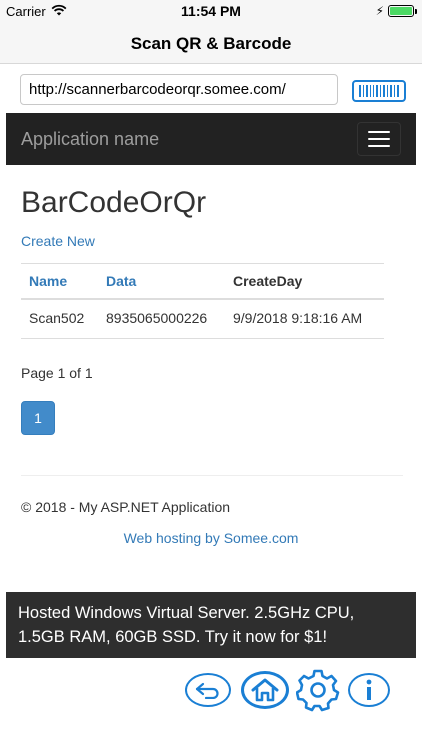 Image resolution: width=422 pixels, height=750 pixels. I want to click on settings-button, so click(318, 690).